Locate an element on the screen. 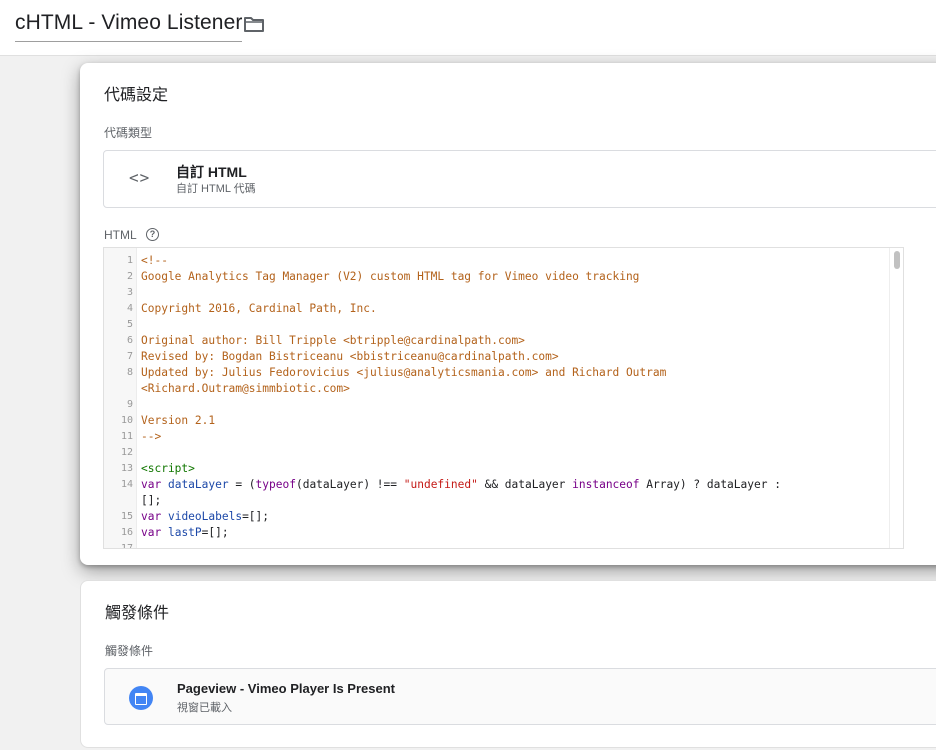  trigger-item: Pageview - Vimeo Player Is Present 視窗已載入 is located at coordinates (520, 696).